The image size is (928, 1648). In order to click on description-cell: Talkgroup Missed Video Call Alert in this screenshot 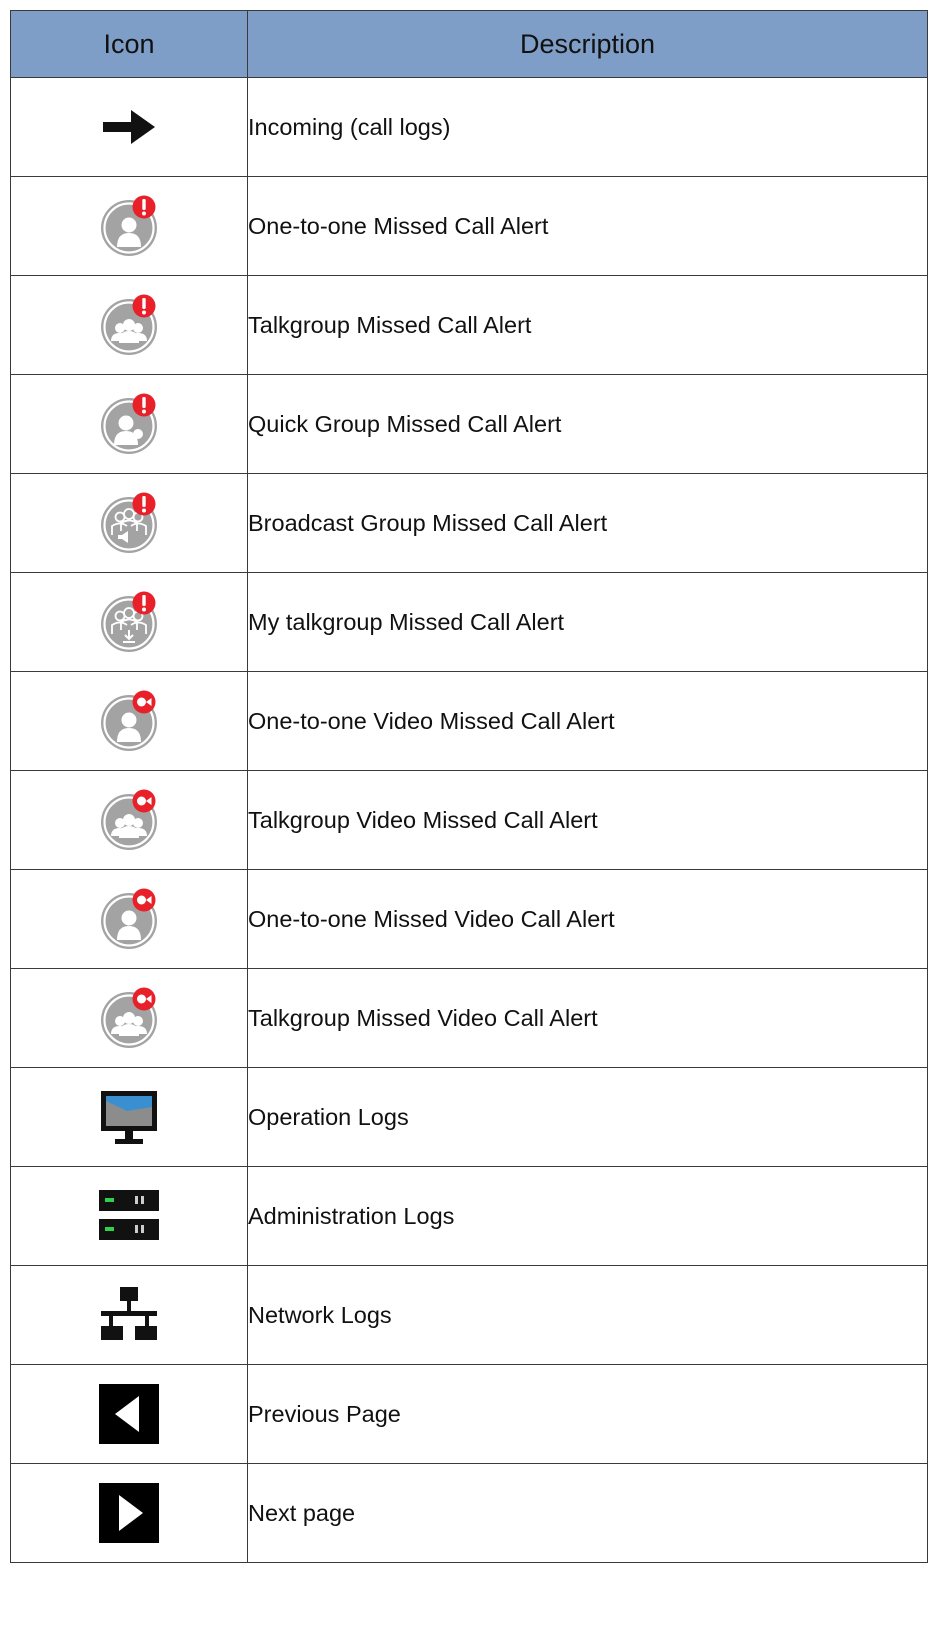, I will do `click(587, 1018)`.